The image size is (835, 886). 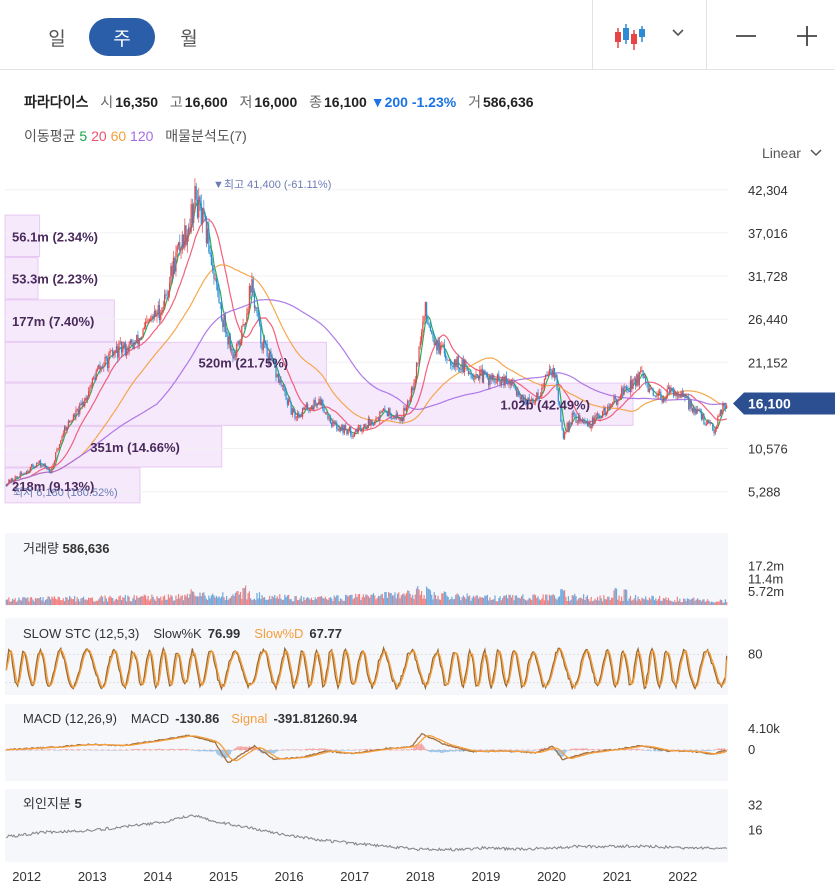 What do you see at coordinates (354, 876) in the screenshot?
I see `year-tick-label: 2017` at bounding box center [354, 876].